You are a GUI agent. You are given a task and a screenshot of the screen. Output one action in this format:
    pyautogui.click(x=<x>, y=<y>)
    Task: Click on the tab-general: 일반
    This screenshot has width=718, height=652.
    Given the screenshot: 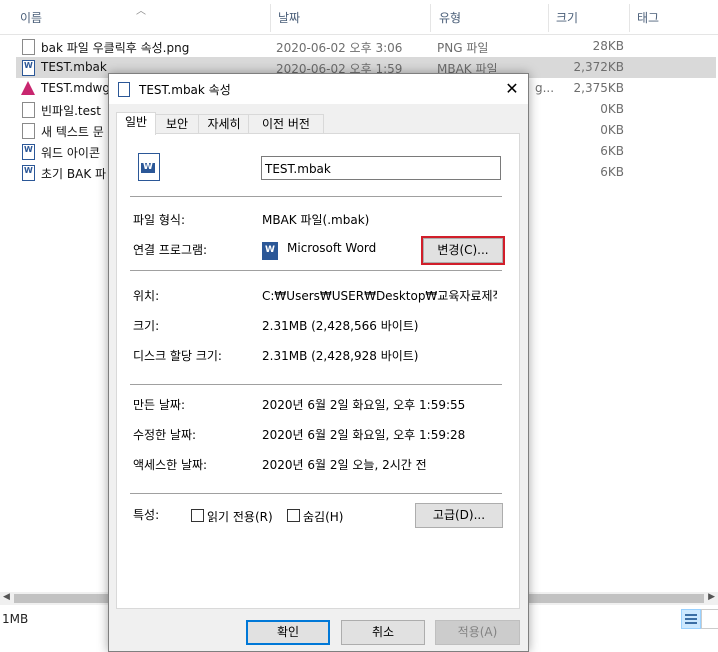 What is the action you would take?
    pyautogui.click(x=136, y=123)
    